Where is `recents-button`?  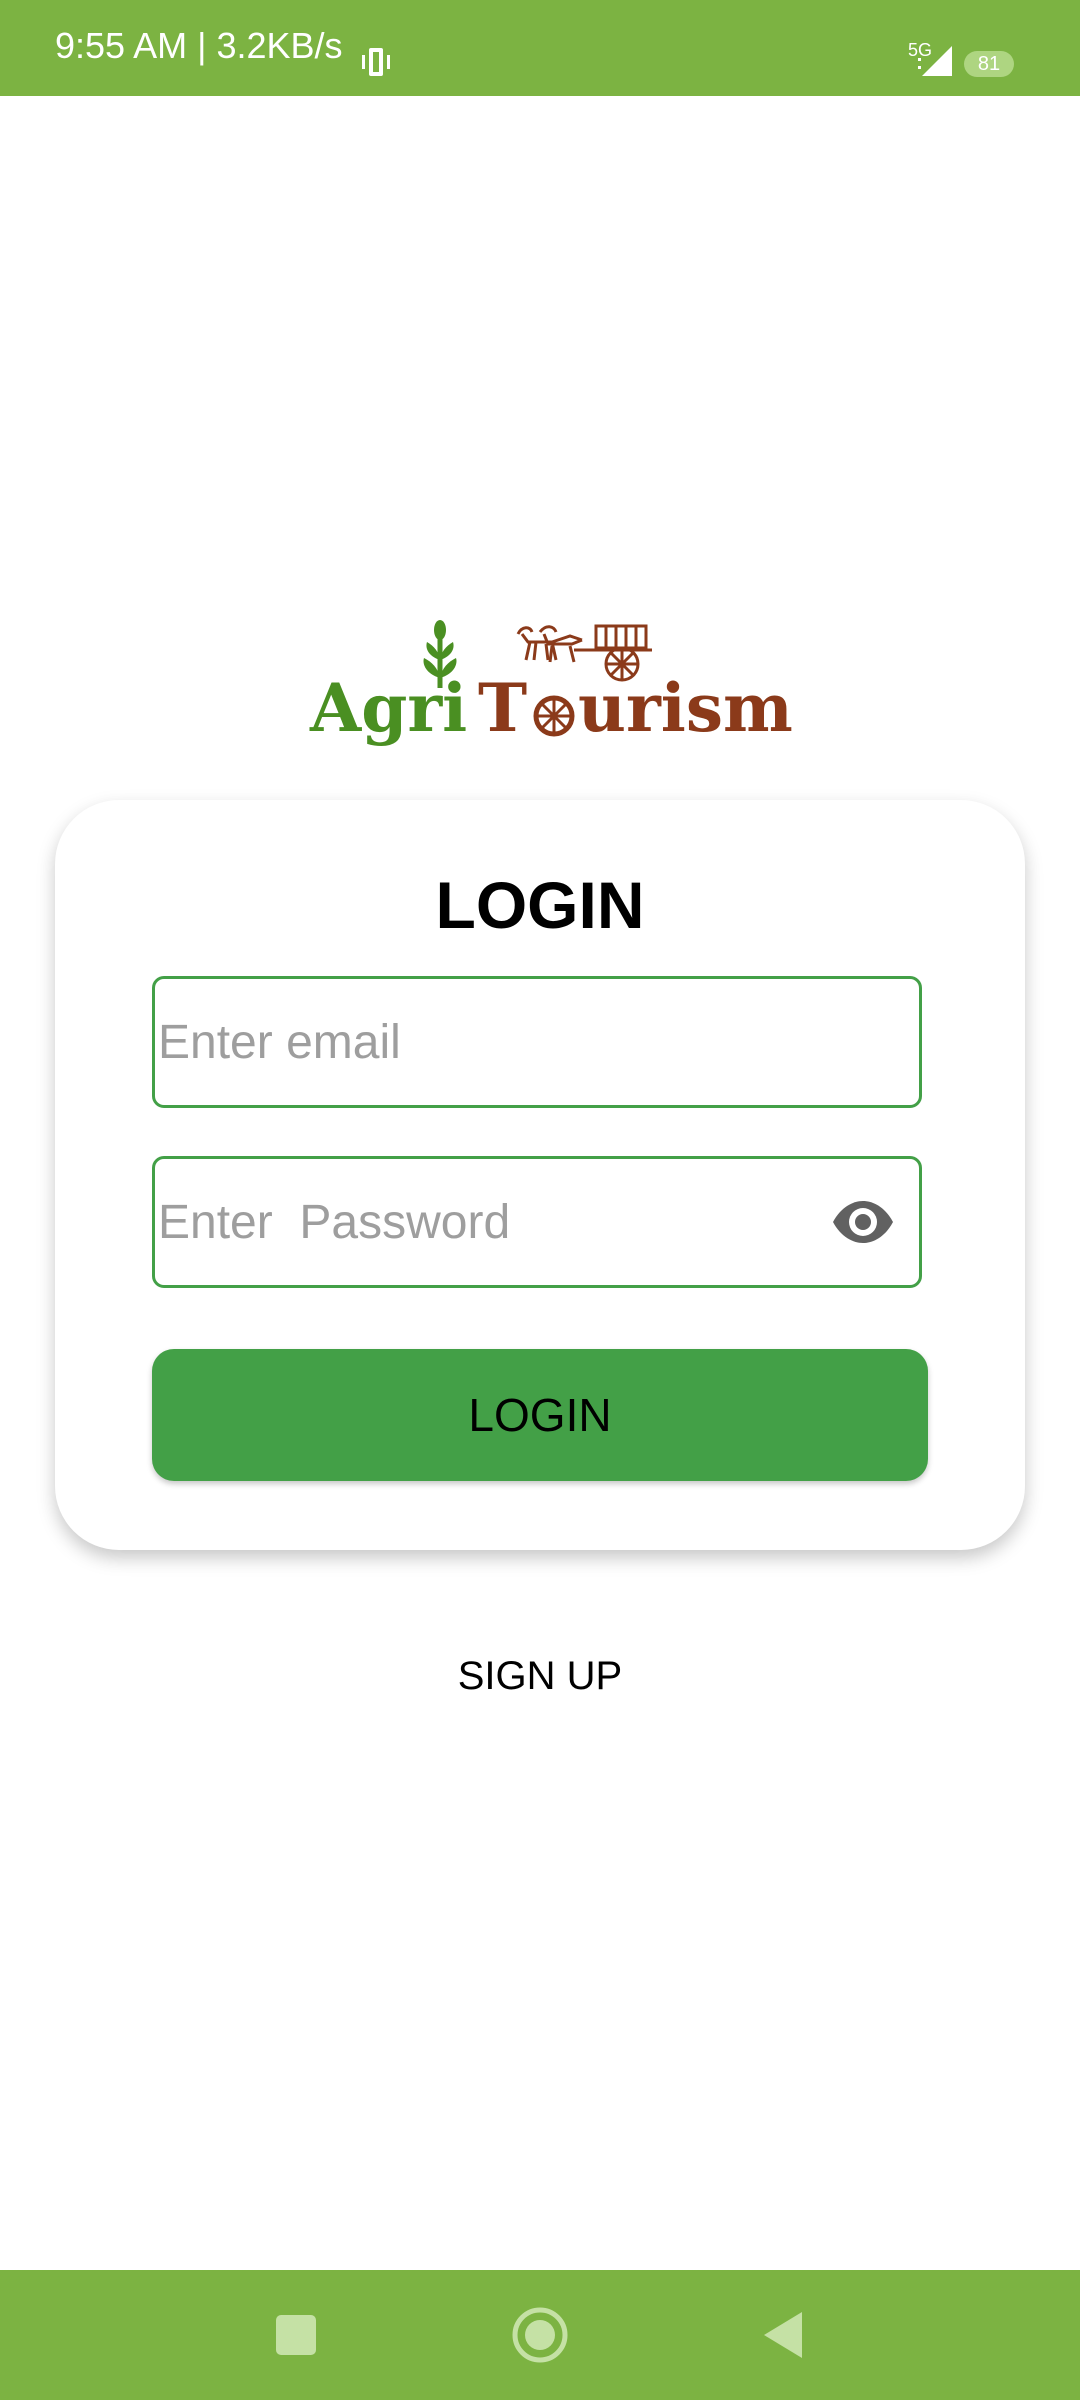
recents-button is located at coordinates (296, 2335).